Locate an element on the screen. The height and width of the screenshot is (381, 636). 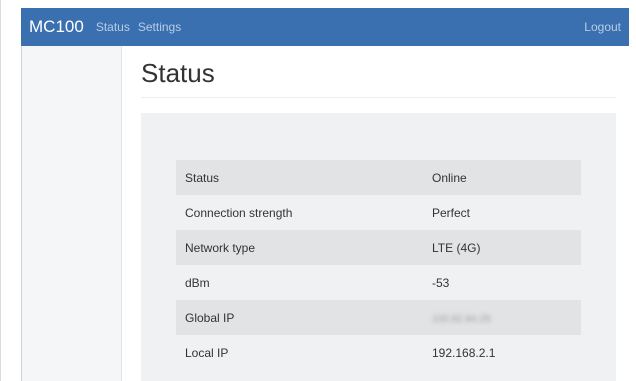
top-navbar: MC100 Status Settings Logout is located at coordinates (325, 27).